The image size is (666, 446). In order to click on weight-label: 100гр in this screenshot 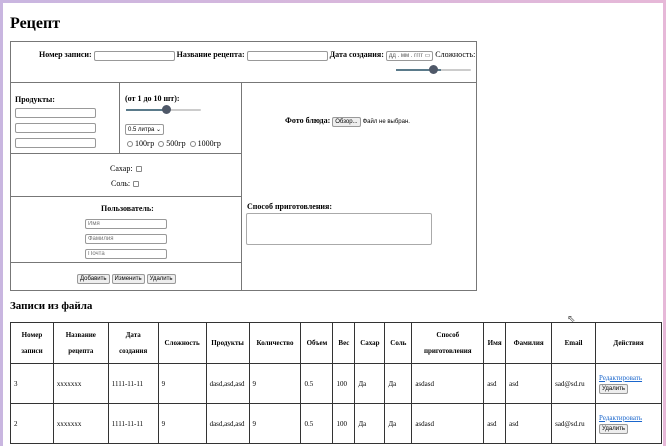, I will do `click(145, 143)`.